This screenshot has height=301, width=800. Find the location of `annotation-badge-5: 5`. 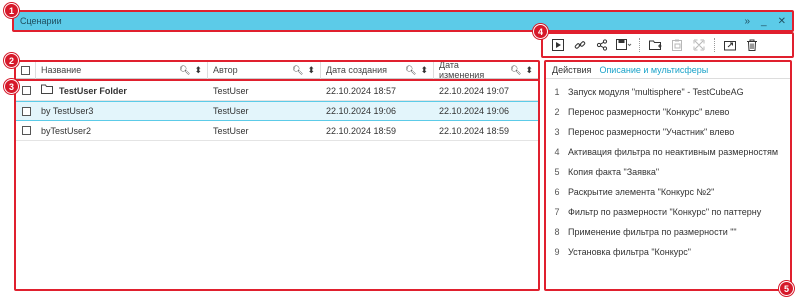

annotation-badge-5: 5 is located at coordinates (786, 288).